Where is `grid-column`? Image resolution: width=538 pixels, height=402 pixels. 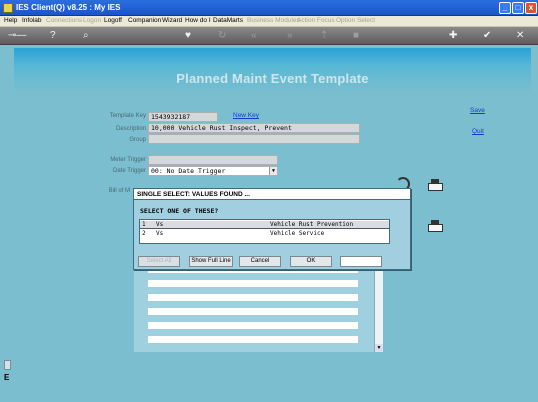 grid-column is located at coordinates (253, 307).